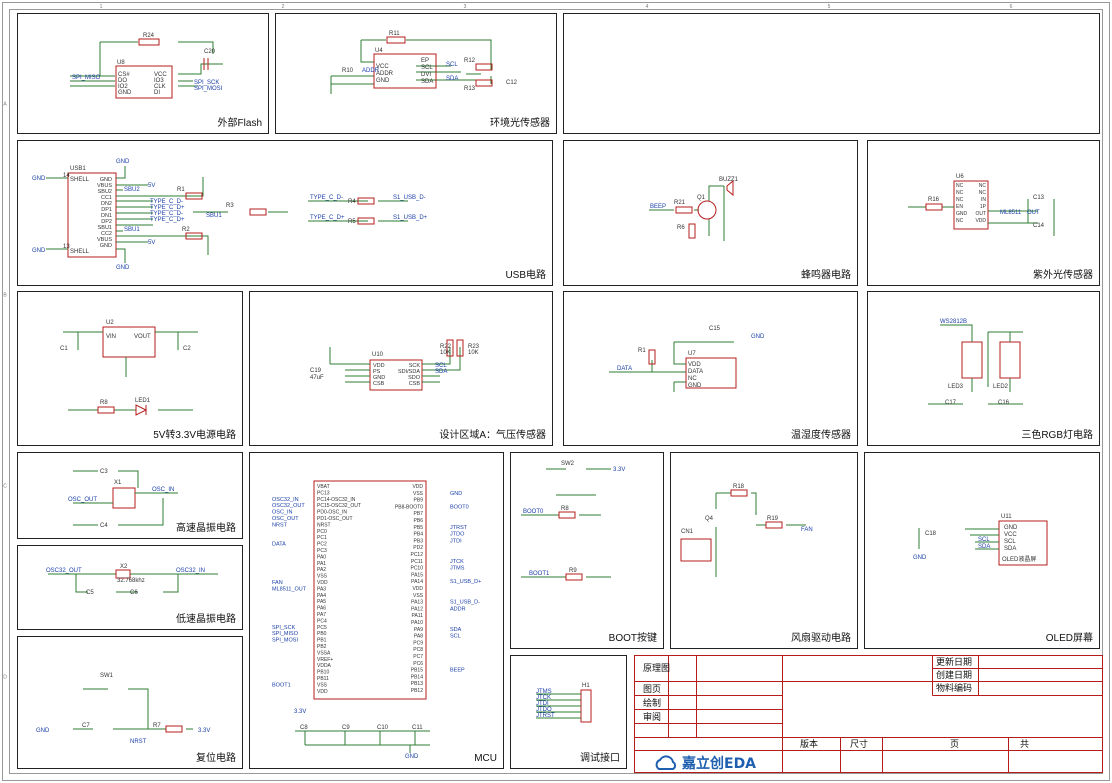 The width and height of the screenshot is (1112, 783). What do you see at coordinates (705, 763) in the screenshot?
I see `jlc-logo: 嘉立创EDA` at bounding box center [705, 763].